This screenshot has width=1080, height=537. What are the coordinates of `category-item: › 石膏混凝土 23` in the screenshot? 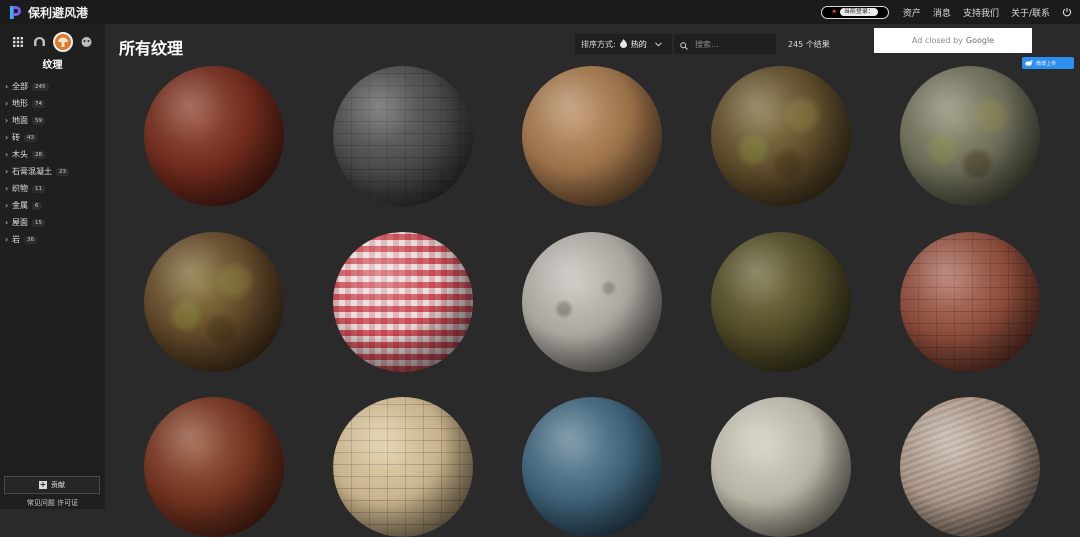 It's located at (55, 171).